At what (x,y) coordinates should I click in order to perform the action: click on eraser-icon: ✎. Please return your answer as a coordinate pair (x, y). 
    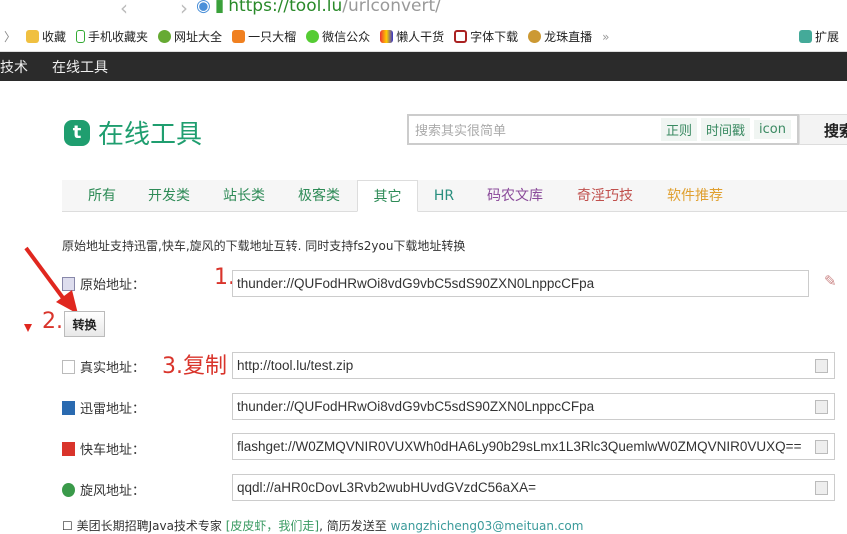
    Looking at the image, I should click on (830, 281).